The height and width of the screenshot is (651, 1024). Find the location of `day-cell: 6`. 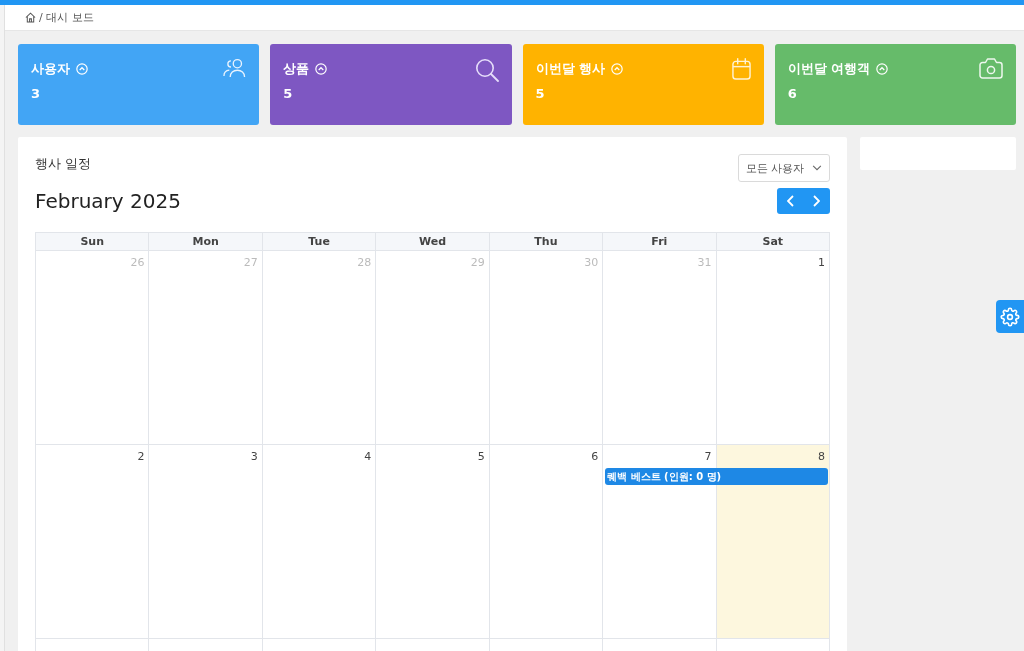

day-cell: 6 is located at coordinates (546, 542).